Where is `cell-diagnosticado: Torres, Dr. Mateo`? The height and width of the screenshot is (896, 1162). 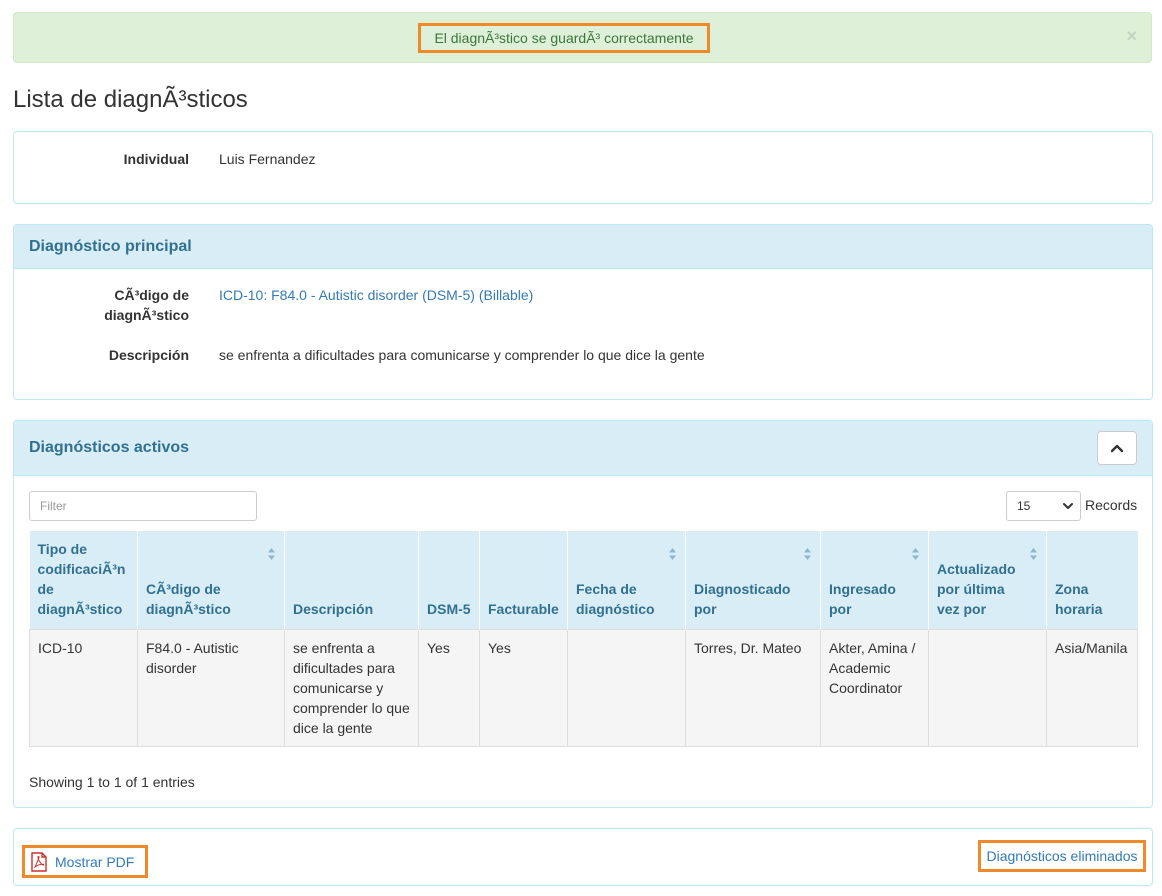
cell-diagnosticado: Torres, Dr. Mateo is located at coordinates (753, 688).